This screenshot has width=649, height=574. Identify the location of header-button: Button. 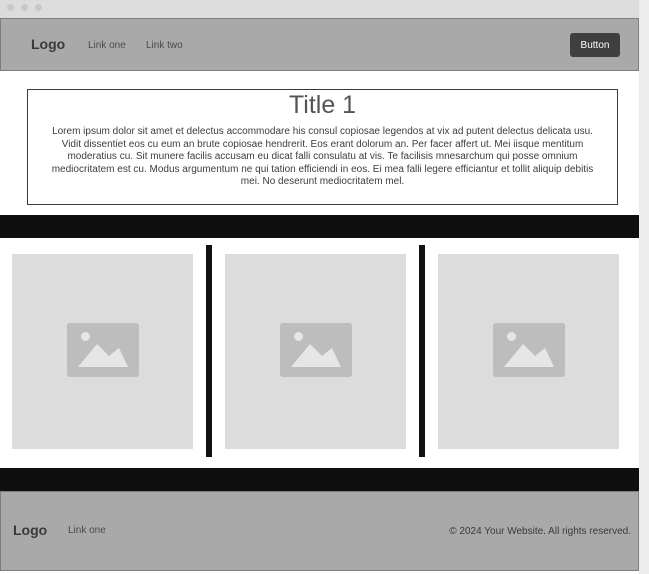
(595, 45).